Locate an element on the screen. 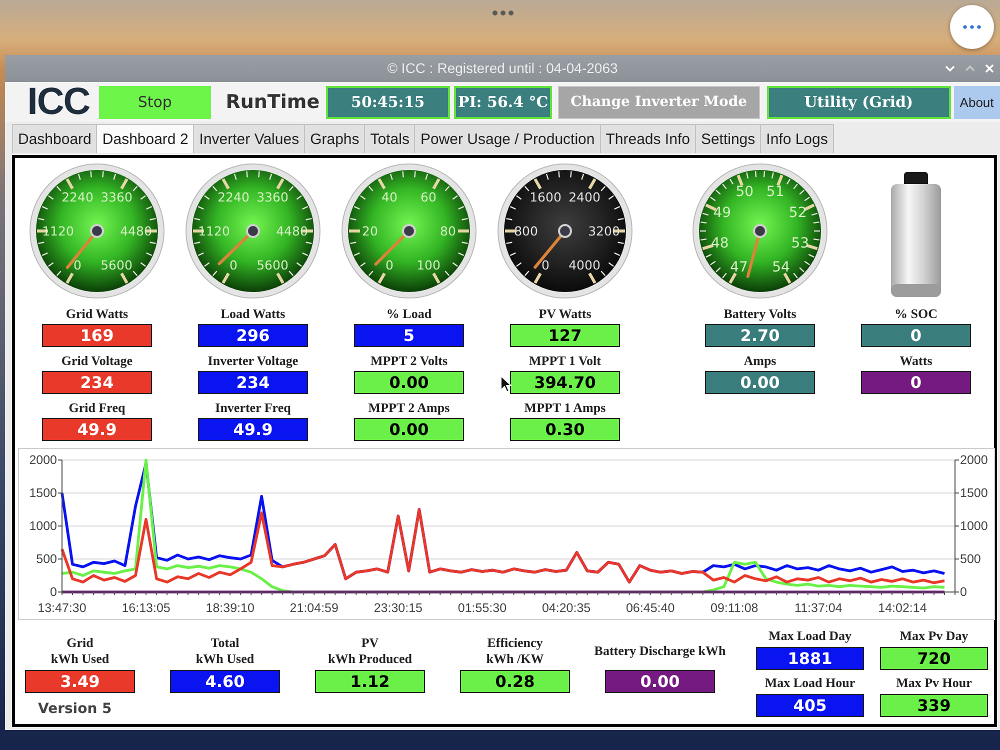 This screenshot has width=1000, height=750. value-display: 720 is located at coordinates (934, 658).